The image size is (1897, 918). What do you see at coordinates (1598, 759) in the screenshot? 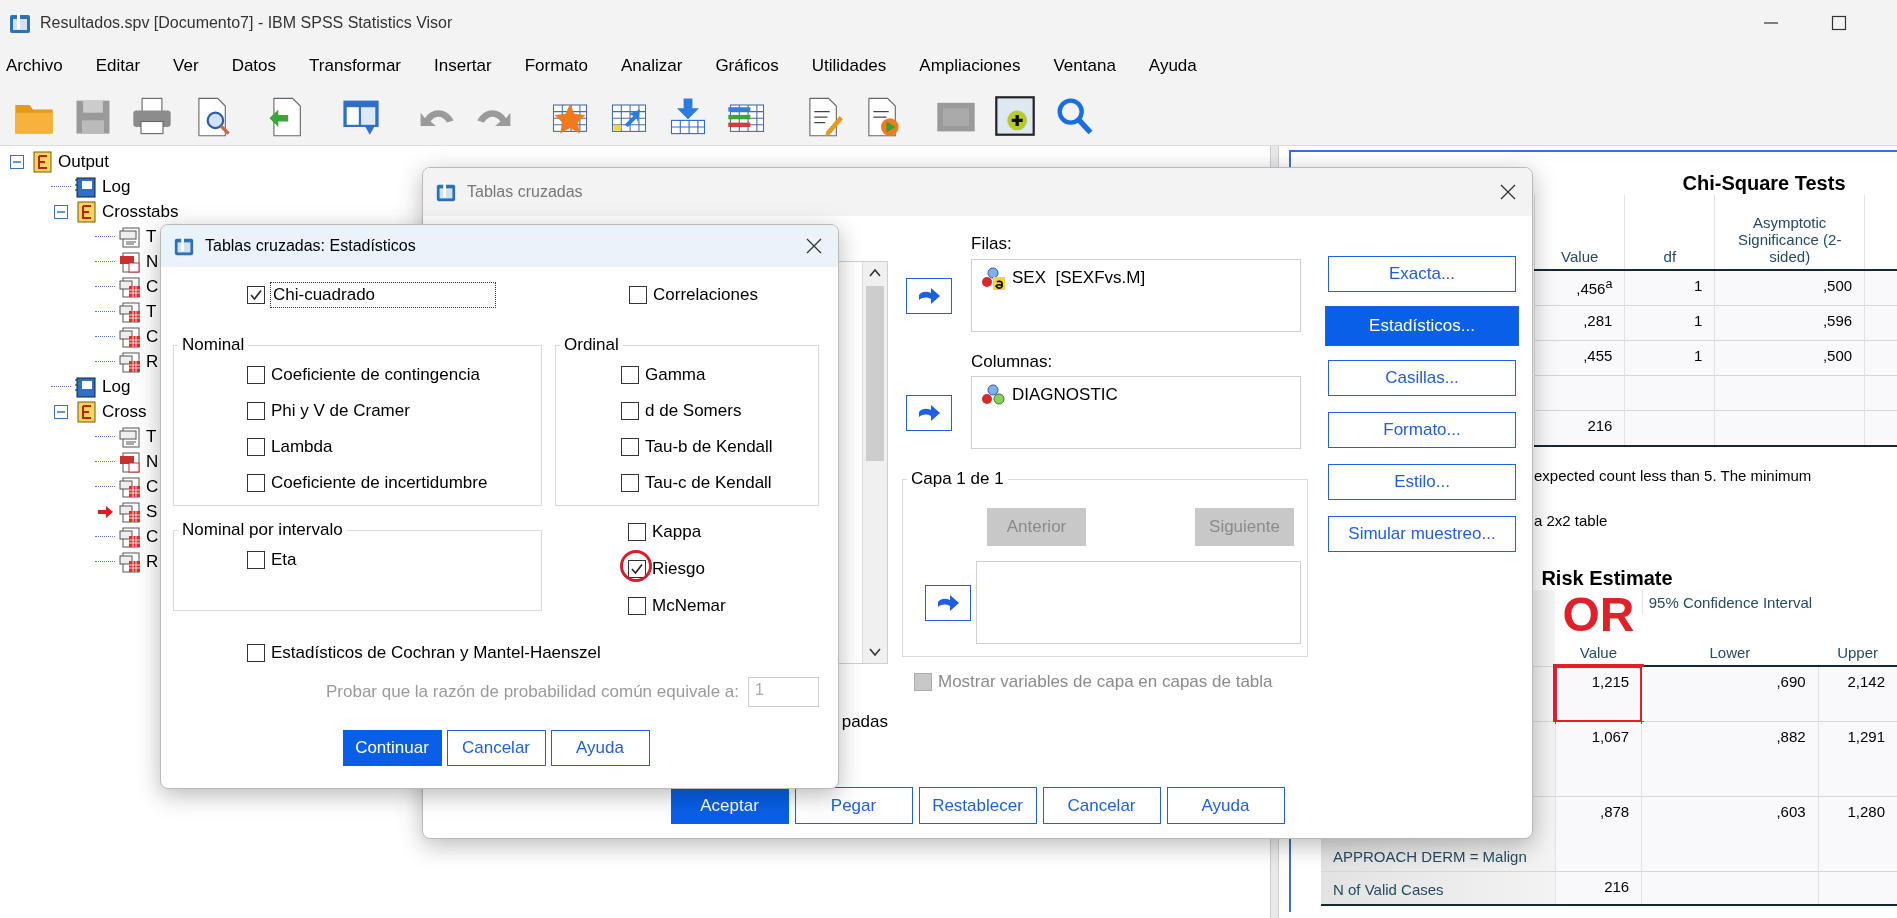
I see `table-cell: 1,067` at bounding box center [1598, 759].